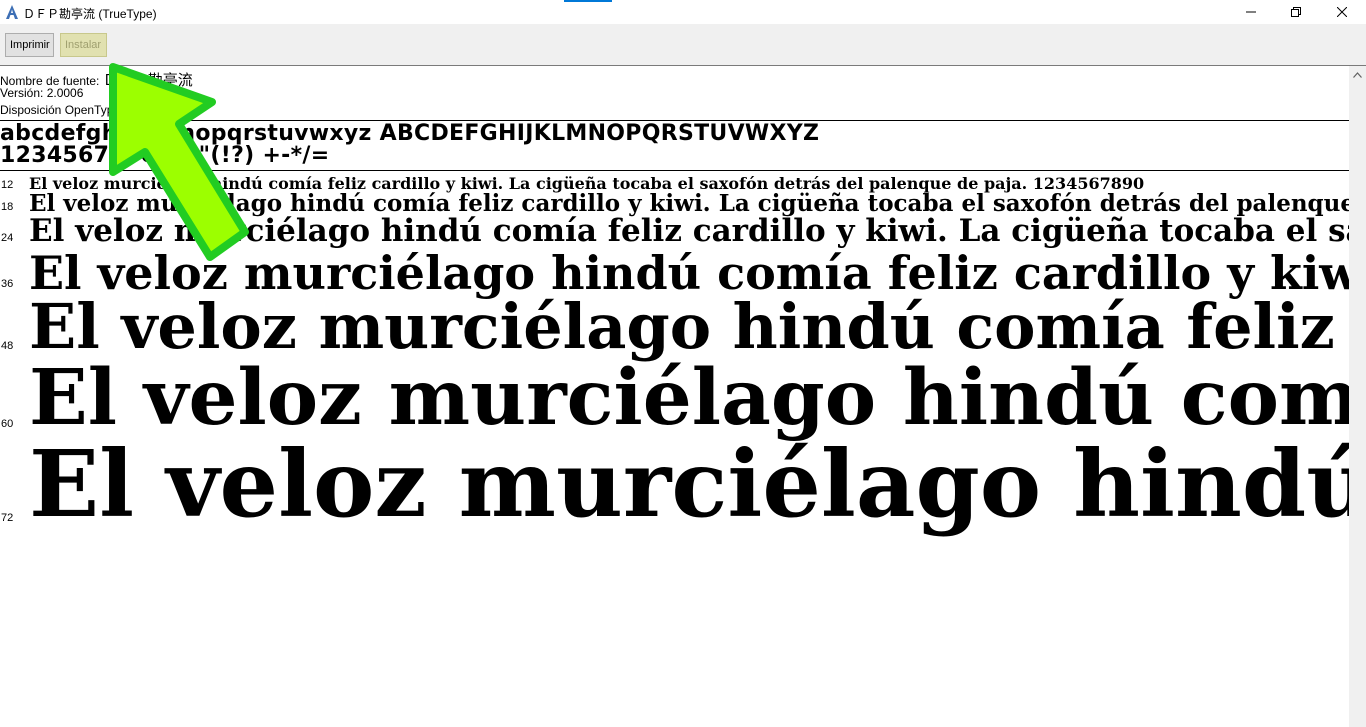  Describe the element at coordinates (7, 424) in the screenshot. I see `size-label: 60` at that location.